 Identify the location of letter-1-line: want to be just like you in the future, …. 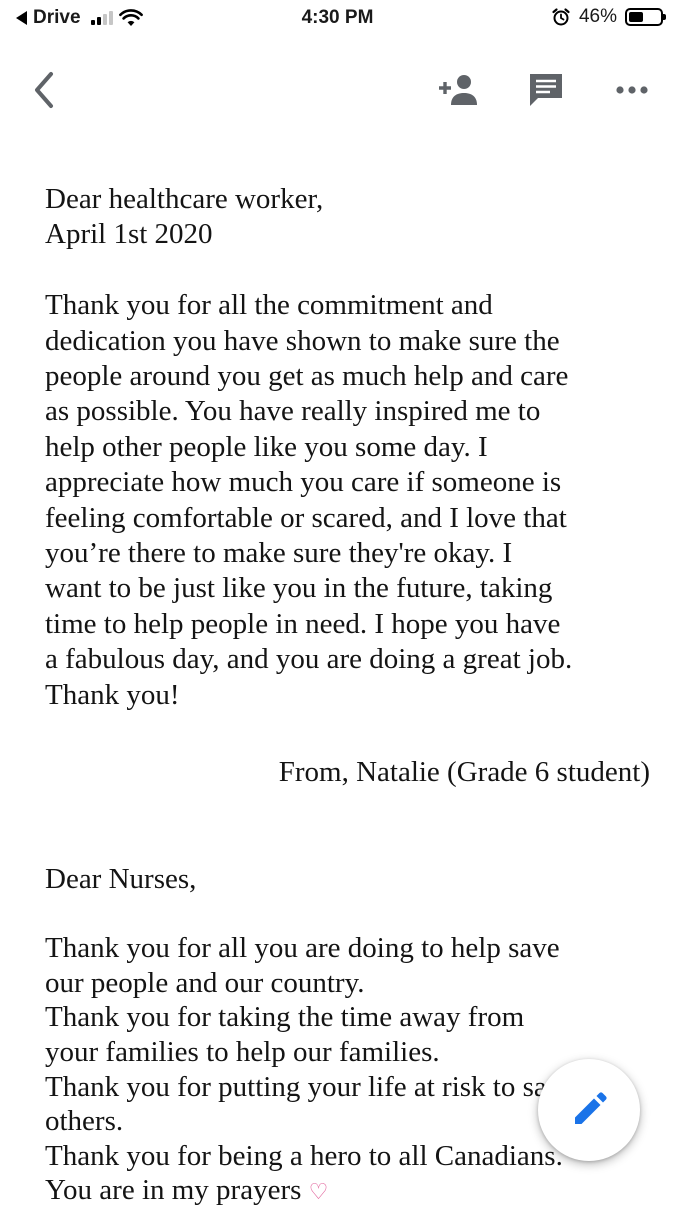
(299, 588).